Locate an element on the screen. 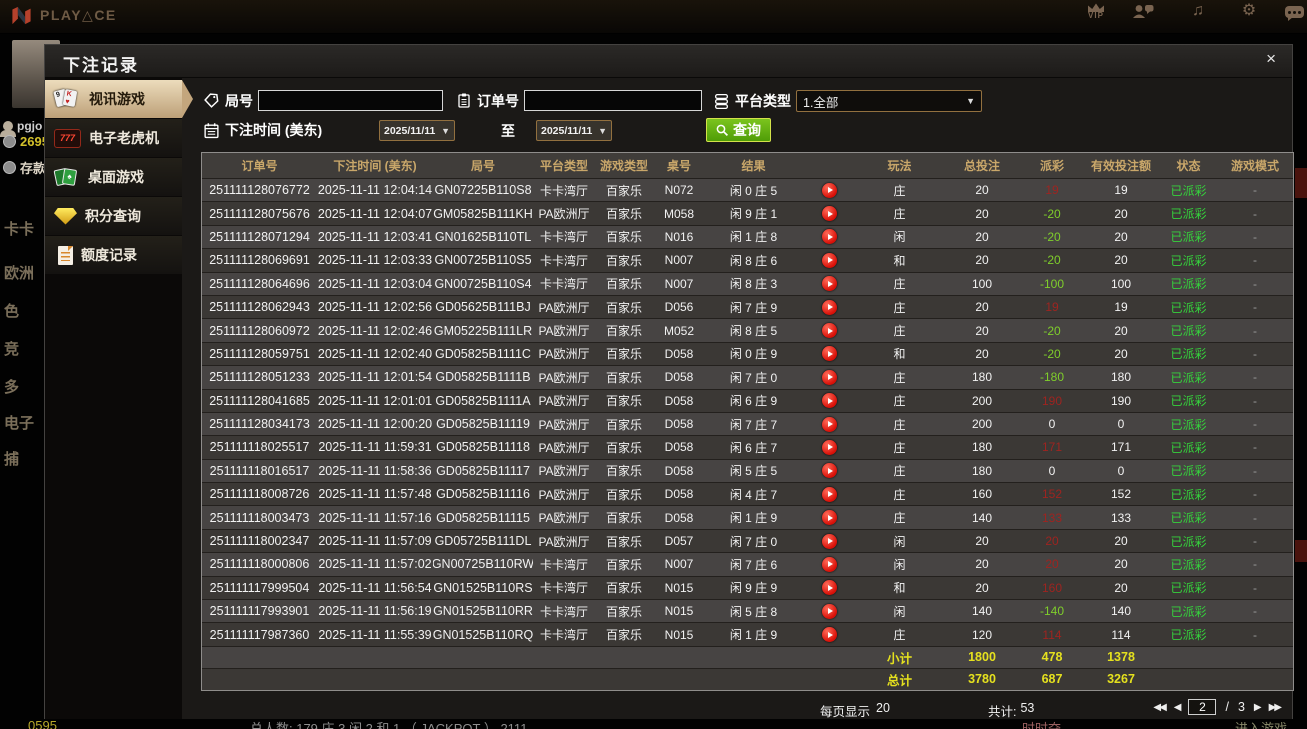 The image size is (1307, 729). last-page-icon: ▶▶ is located at coordinates (1275, 707).